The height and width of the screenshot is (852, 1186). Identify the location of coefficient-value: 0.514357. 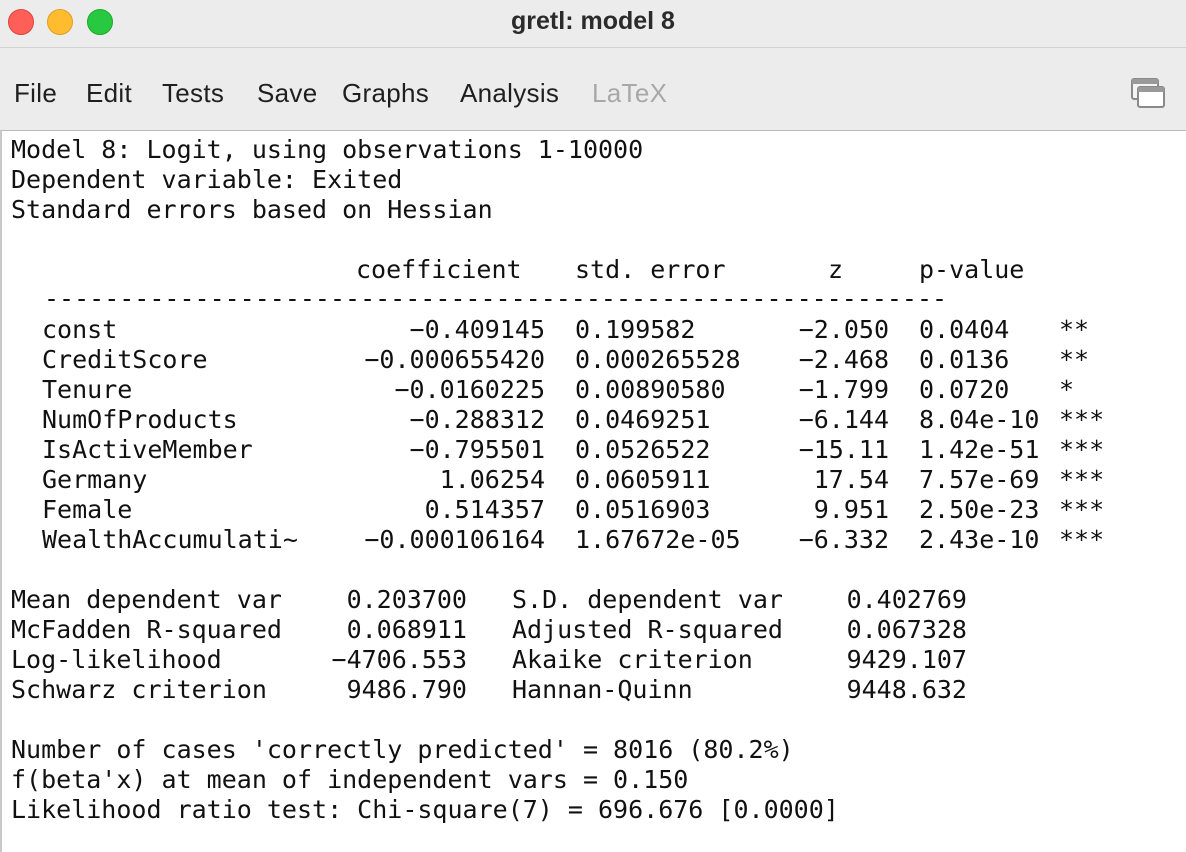
(484, 509).